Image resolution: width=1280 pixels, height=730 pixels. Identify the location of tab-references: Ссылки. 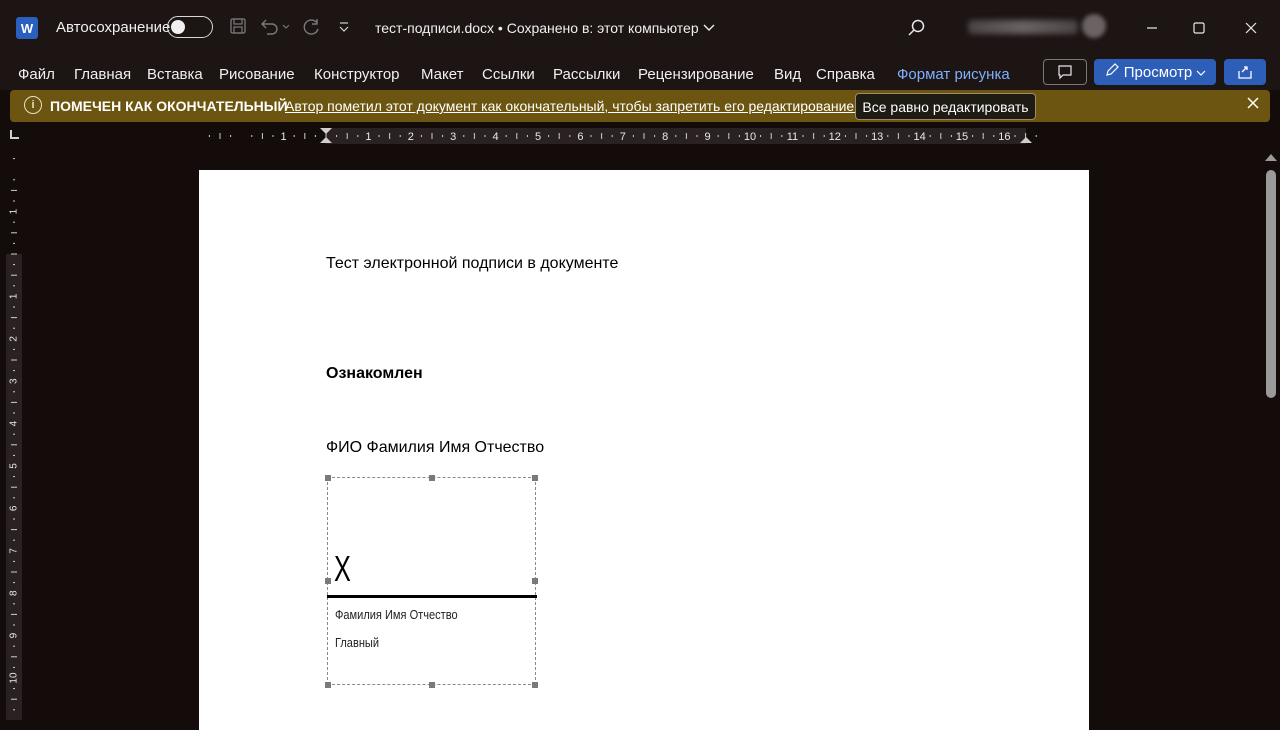
(508, 74).